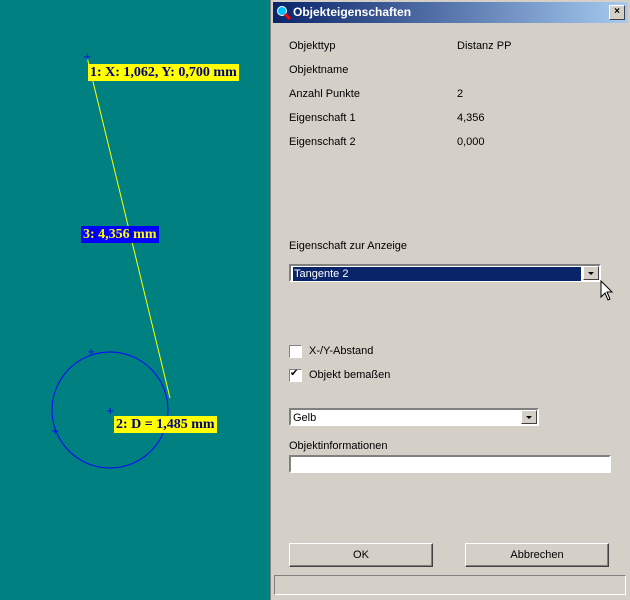 The width and height of the screenshot is (630, 600). Describe the element at coordinates (341, 351) in the screenshot. I see `xy-distance-label: X-/Y-Abstand` at that location.